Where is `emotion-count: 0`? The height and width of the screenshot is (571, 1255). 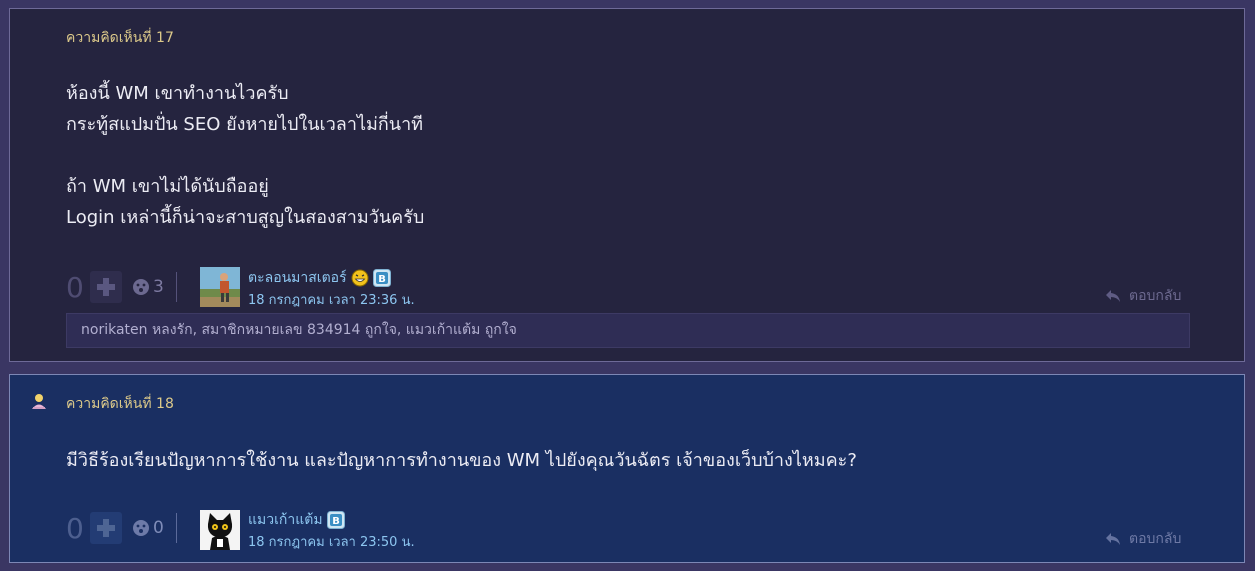
emotion-count: 0 is located at coordinates (158, 528).